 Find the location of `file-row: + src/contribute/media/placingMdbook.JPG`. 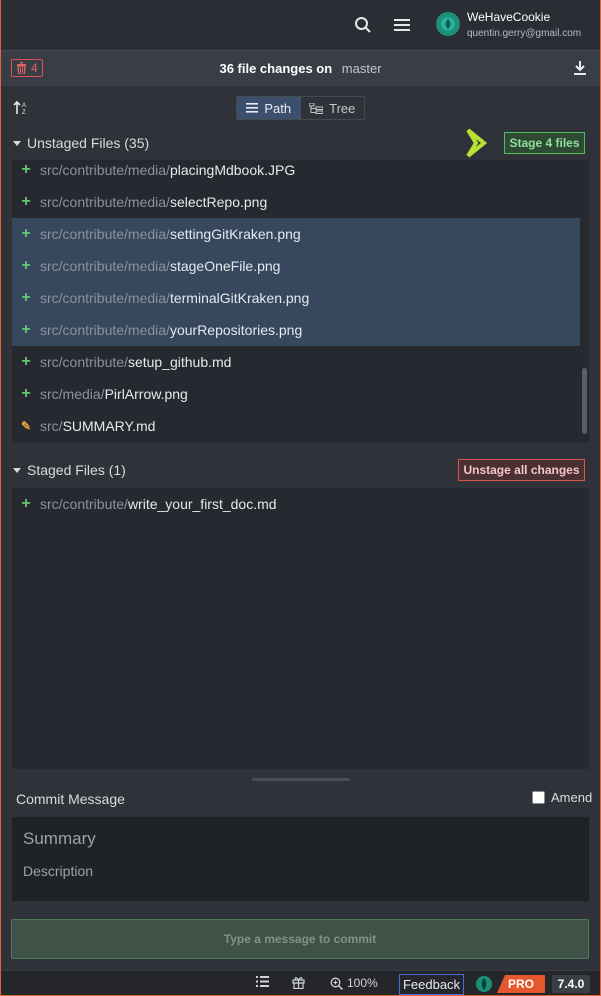

file-row: + src/contribute/media/placingMdbook.JPG is located at coordinates (296, 173).